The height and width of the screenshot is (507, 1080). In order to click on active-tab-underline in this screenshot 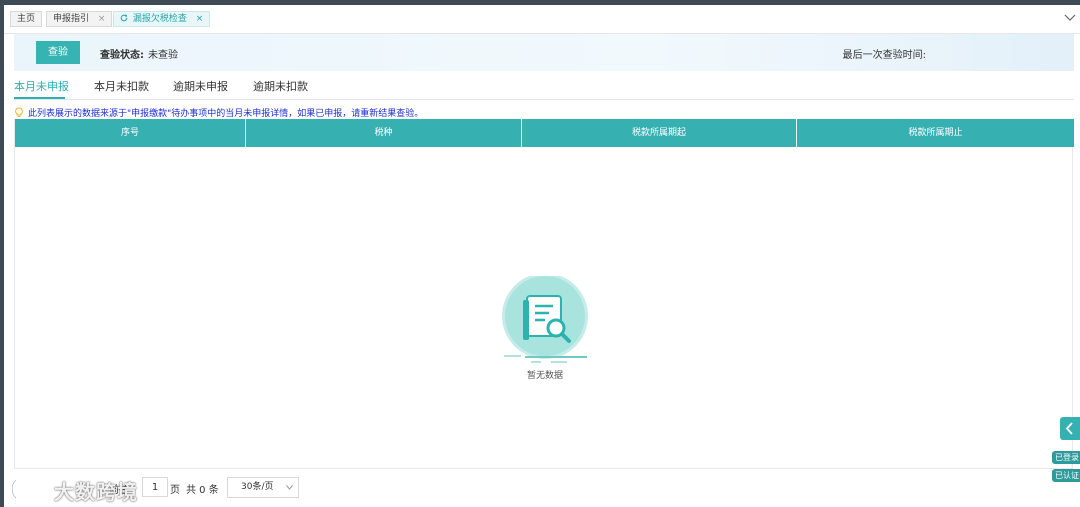, I will do `click(39, 98)`.